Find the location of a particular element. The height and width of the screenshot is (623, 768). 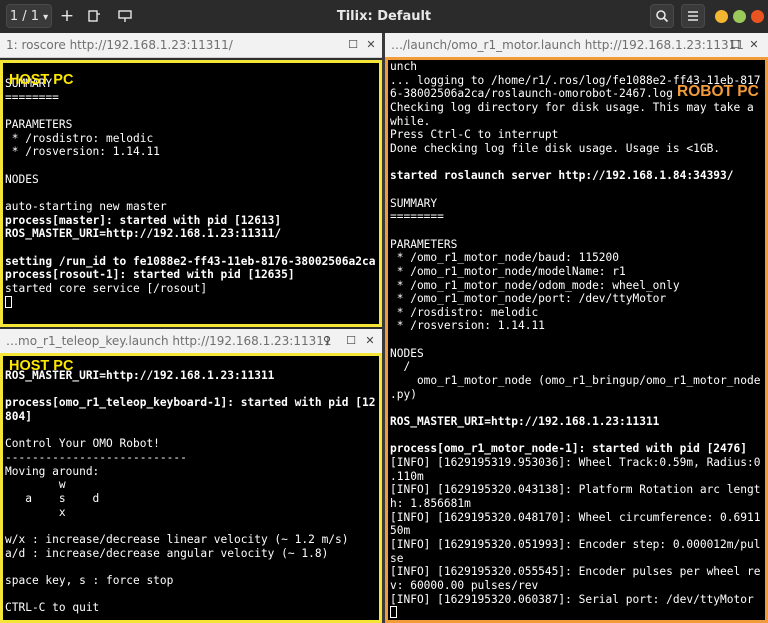

add-right-icon is located at coordinates (94, 16).